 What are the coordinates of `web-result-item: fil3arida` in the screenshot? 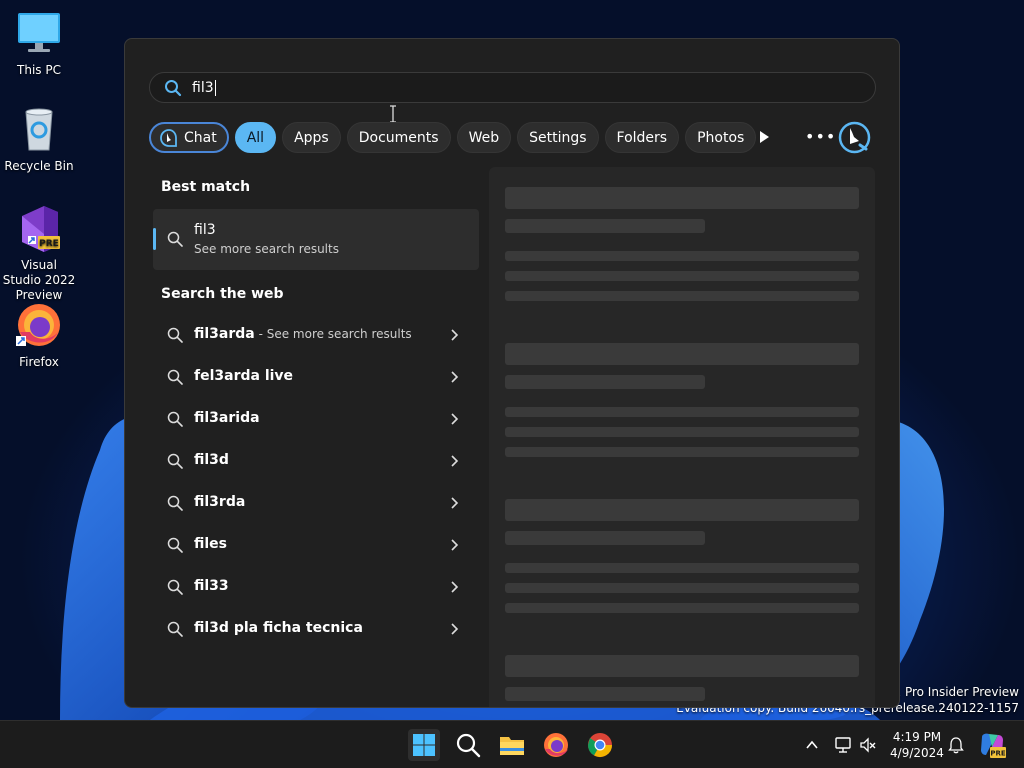 It's located at (316, 419).